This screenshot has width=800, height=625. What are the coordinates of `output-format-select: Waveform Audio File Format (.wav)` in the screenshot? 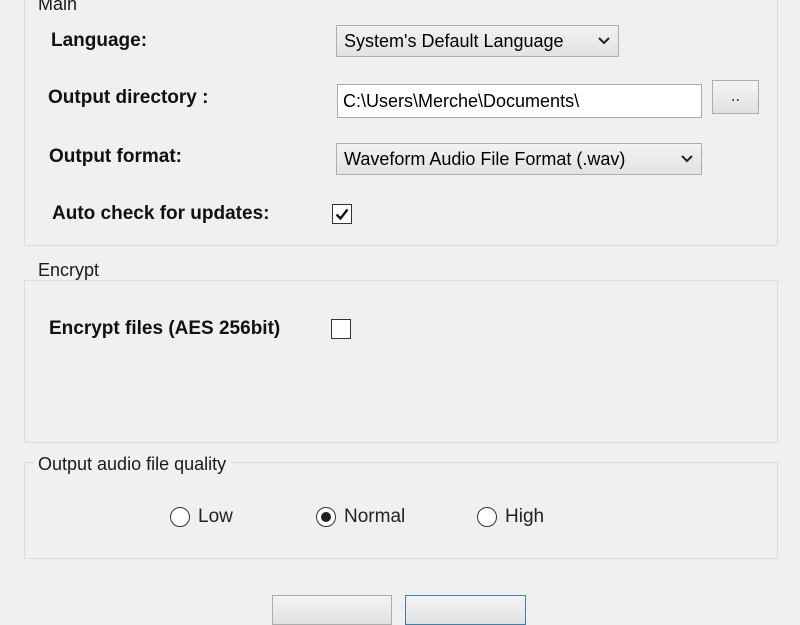 It's located at (519, 159).